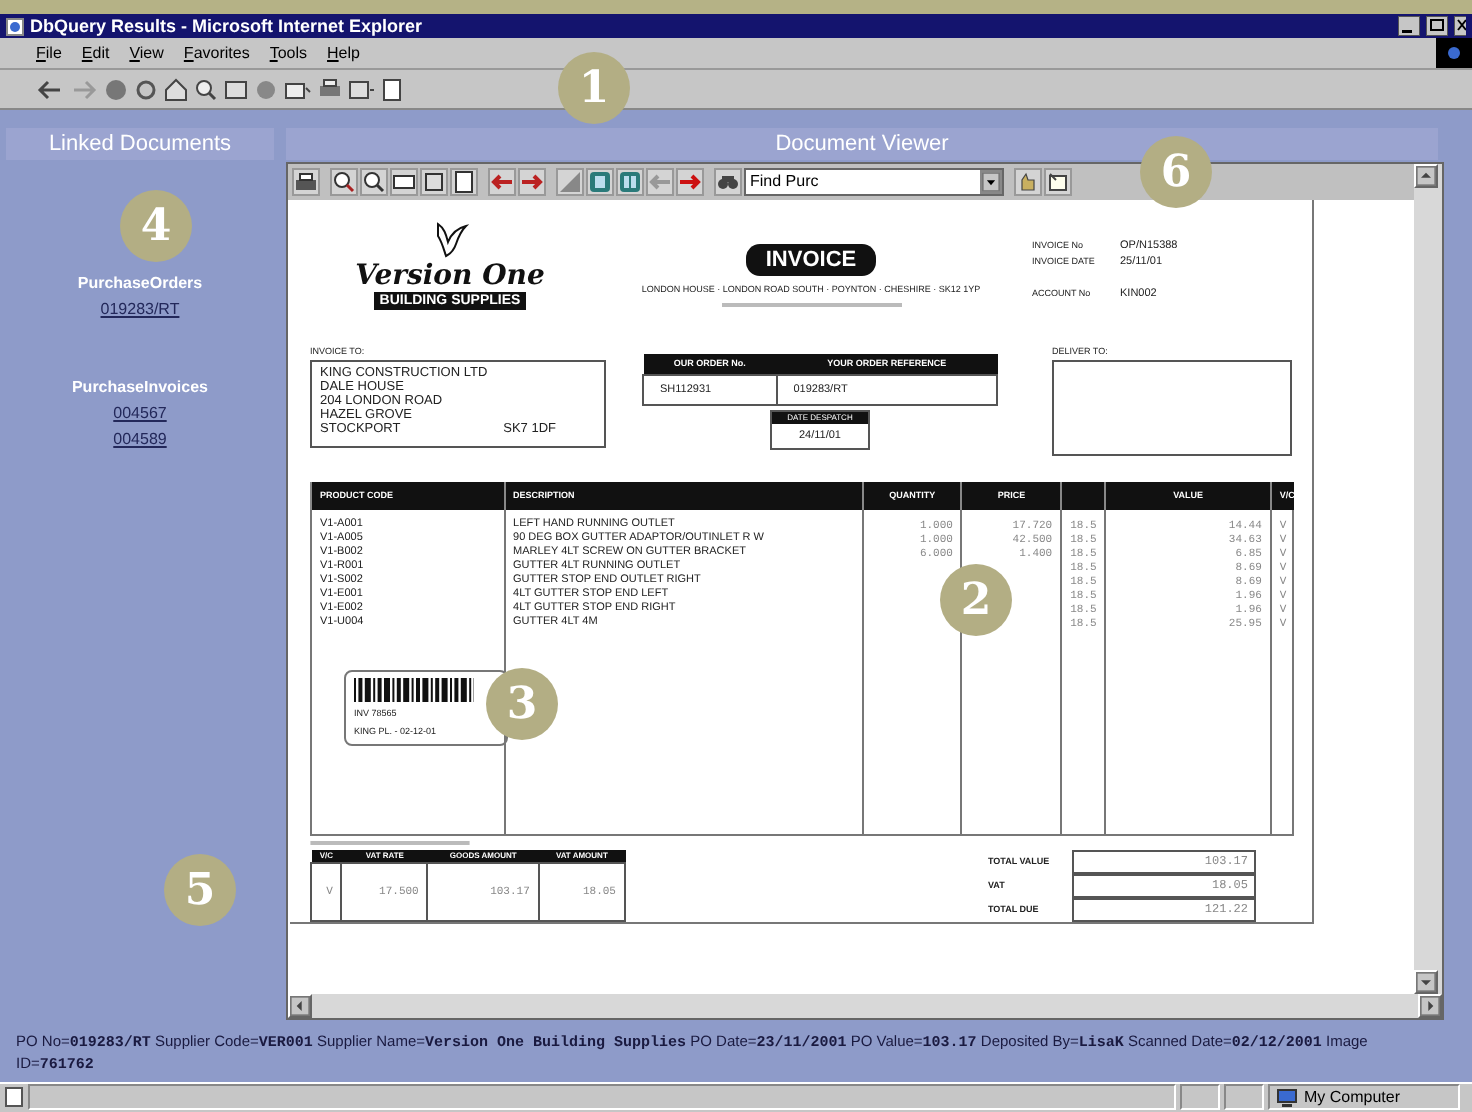  What do you see at coordinates (874, 181) in the screenshot?
I see `find-dropdown: Find Purc` at bounding box center [874, 181].